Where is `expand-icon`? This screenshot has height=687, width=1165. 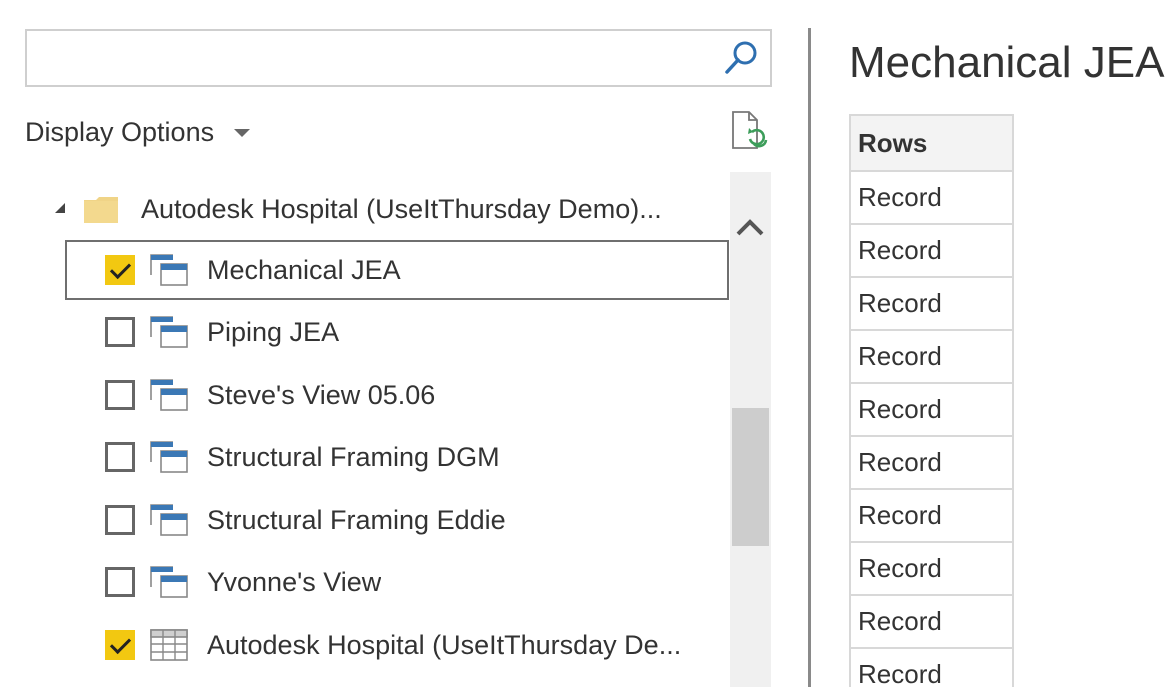 expand-icon is located at coordinates (60, 208).